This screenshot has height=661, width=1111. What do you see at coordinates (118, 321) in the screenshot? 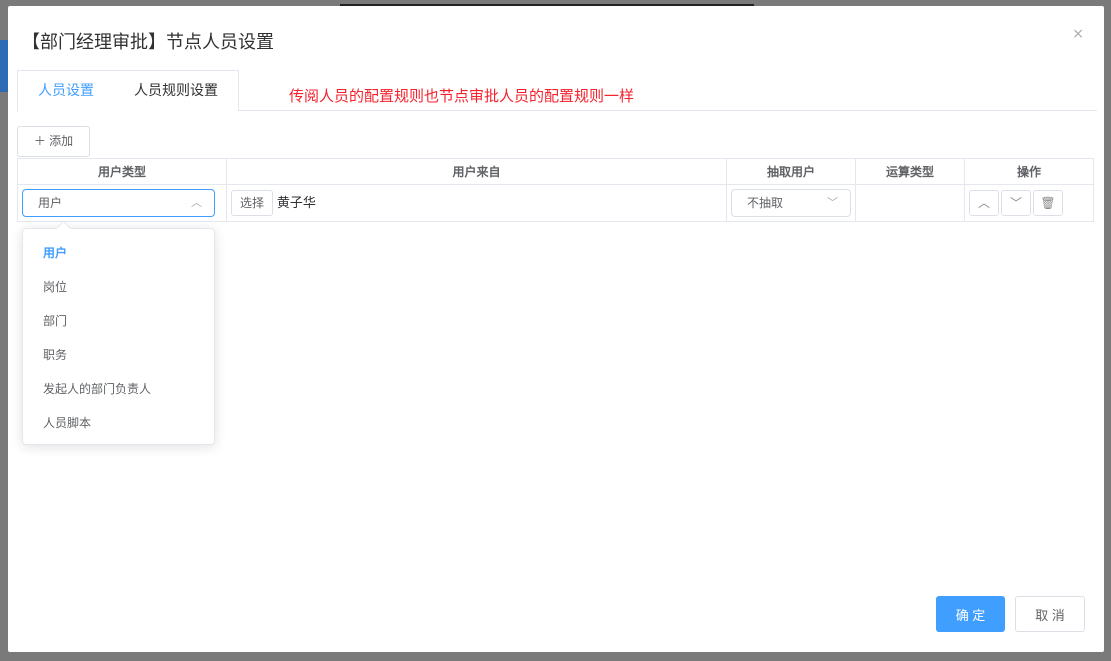
I see `option-department: 部门` at bounding box center [118, 321].